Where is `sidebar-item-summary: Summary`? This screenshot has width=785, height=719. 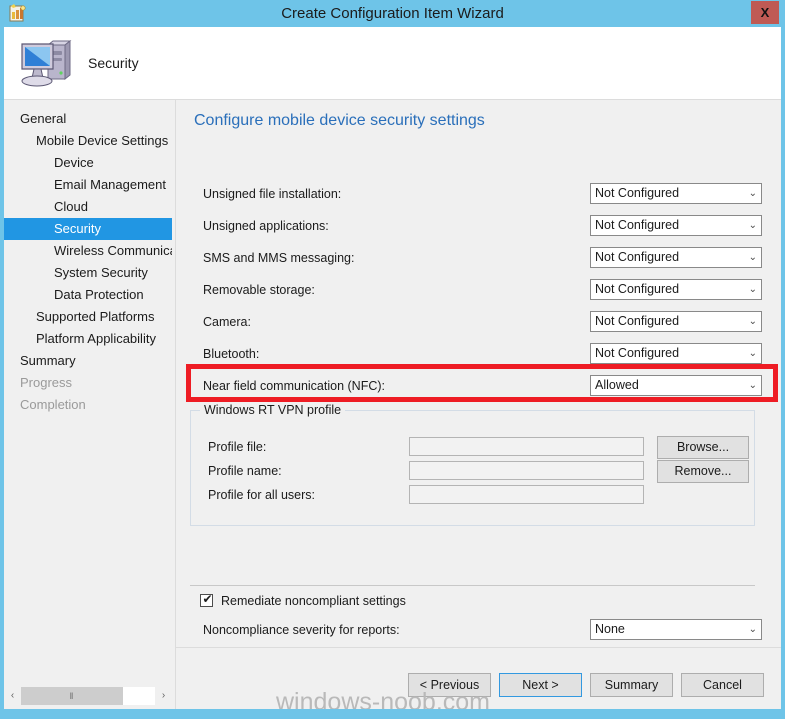 sidebar-item-summary: Summary is located at coordinates (88, 361).